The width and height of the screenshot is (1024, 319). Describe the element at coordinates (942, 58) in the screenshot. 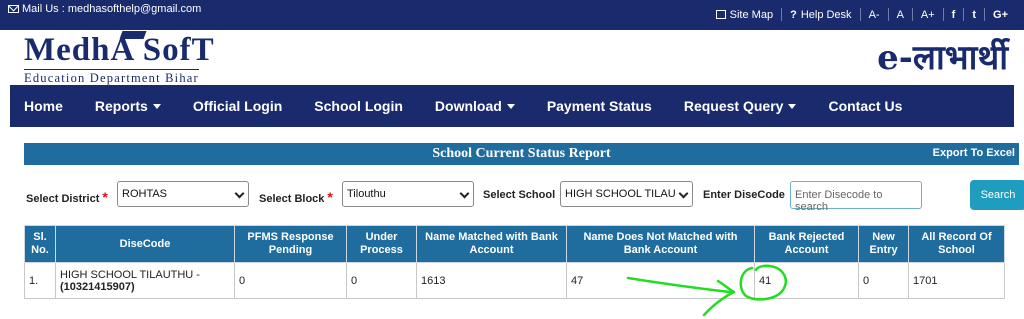

I see `e-labharthi-brand: e-लाभार्थी` at that location.